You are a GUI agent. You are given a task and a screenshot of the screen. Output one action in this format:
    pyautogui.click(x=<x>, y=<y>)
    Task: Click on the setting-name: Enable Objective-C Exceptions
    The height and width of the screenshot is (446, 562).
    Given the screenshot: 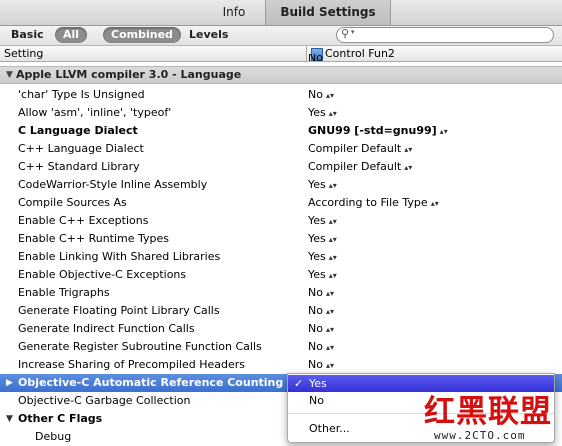 What is the action you would take?
    pyautogui.click(x=102, y=274)
    